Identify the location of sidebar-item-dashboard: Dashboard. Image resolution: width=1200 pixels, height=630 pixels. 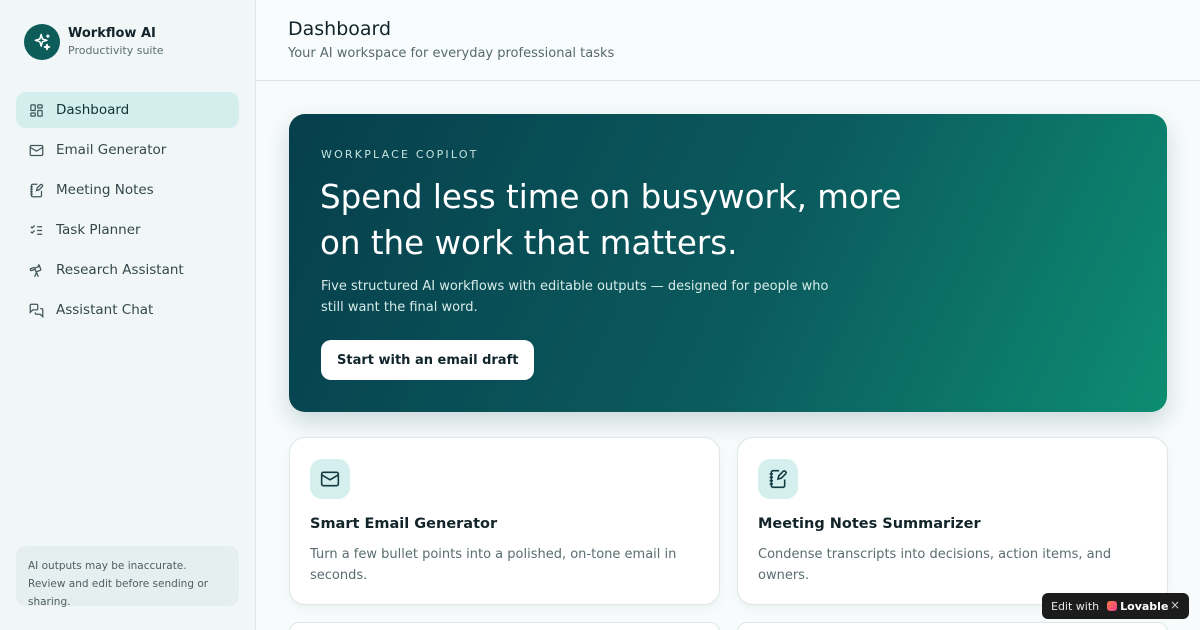
(127, 110).